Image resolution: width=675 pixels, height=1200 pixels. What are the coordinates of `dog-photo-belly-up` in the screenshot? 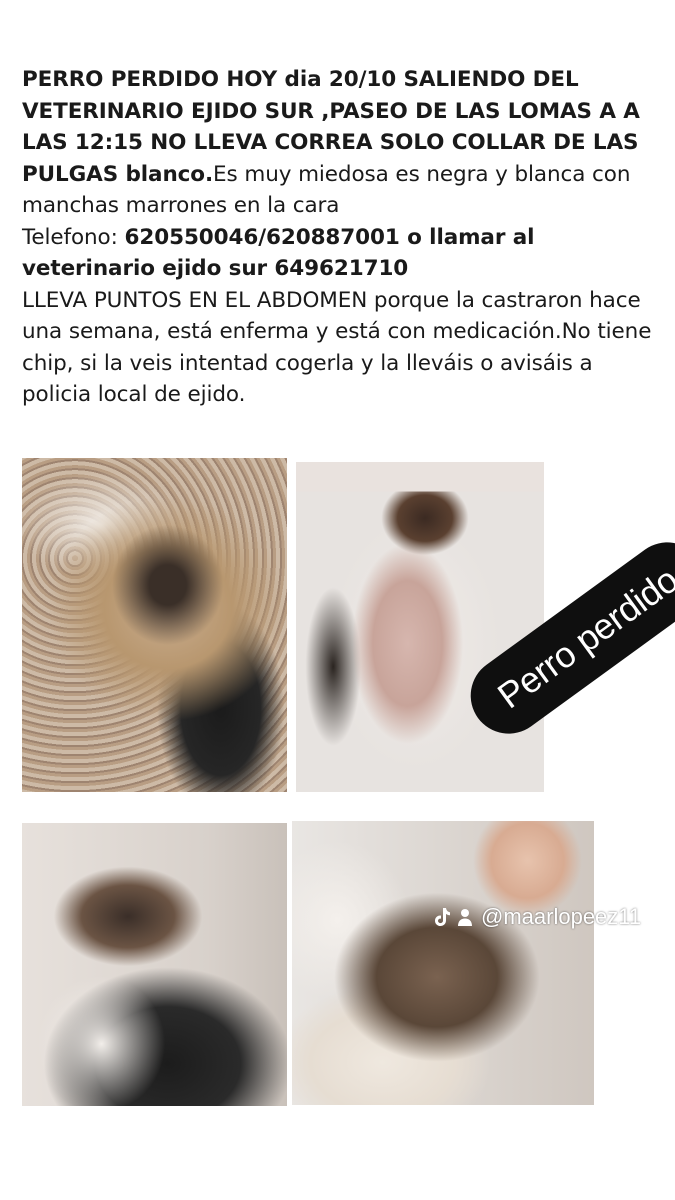 It's located at (420, 627).